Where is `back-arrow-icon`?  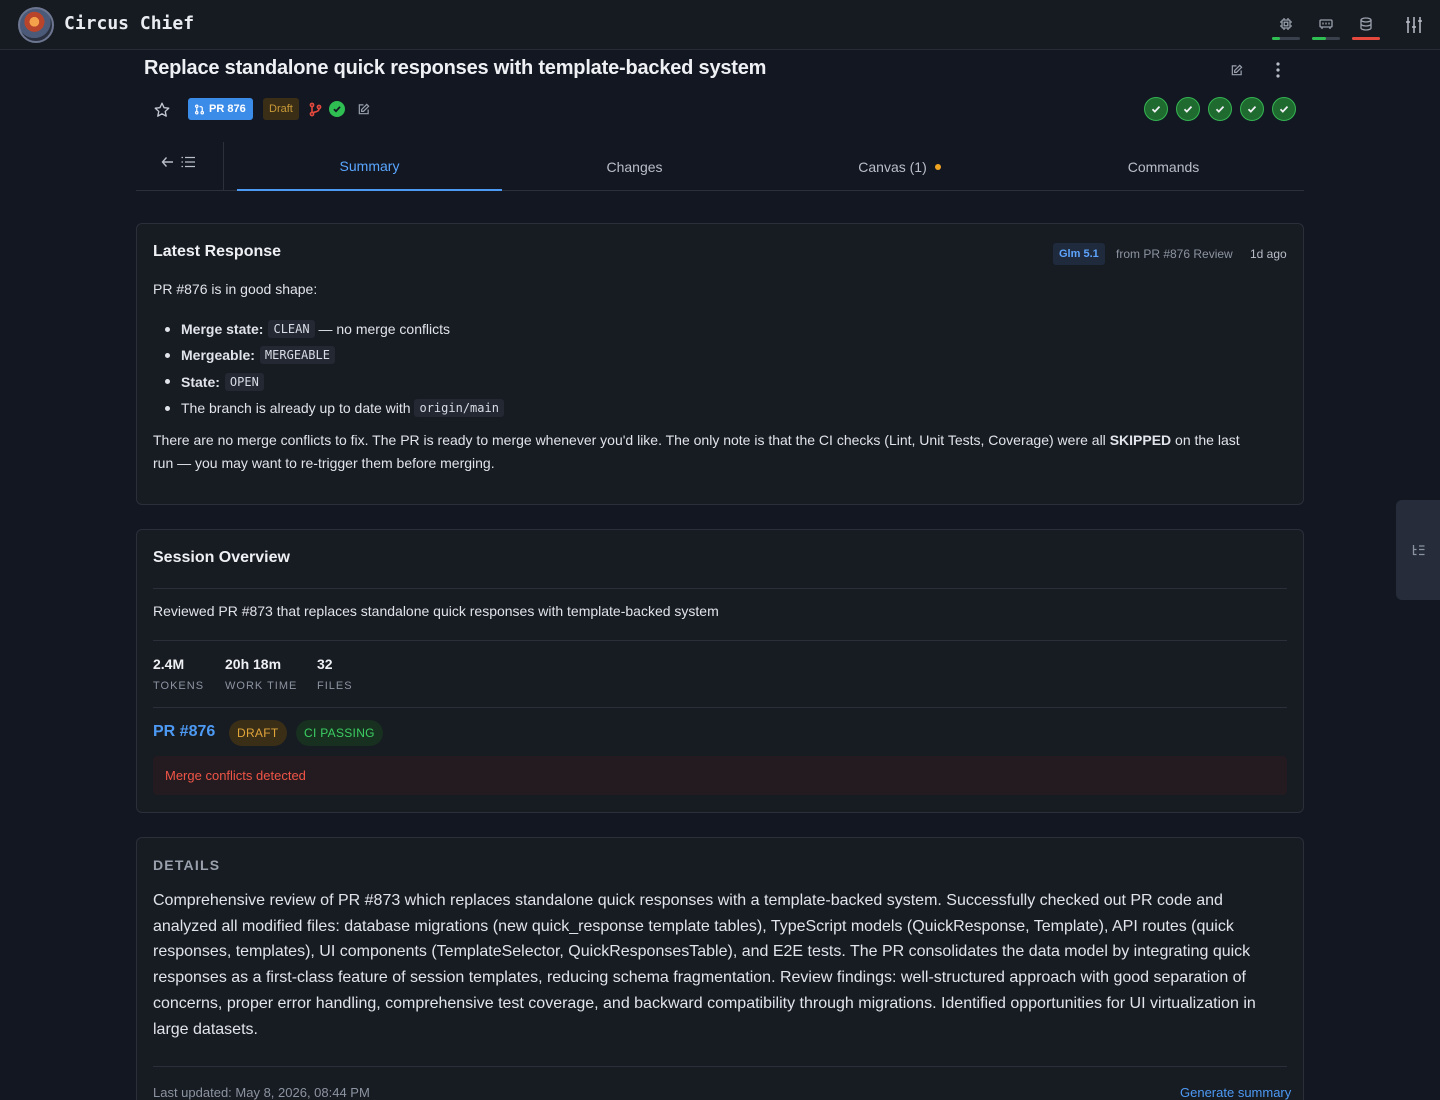
back-arrow-icon is located at coordinates (167, 162).